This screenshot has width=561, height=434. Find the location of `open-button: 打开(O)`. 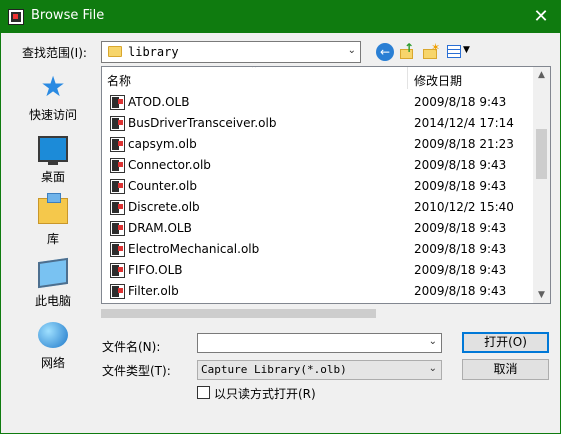

open-button: 打开(O) is located at coordinates (505, 342).